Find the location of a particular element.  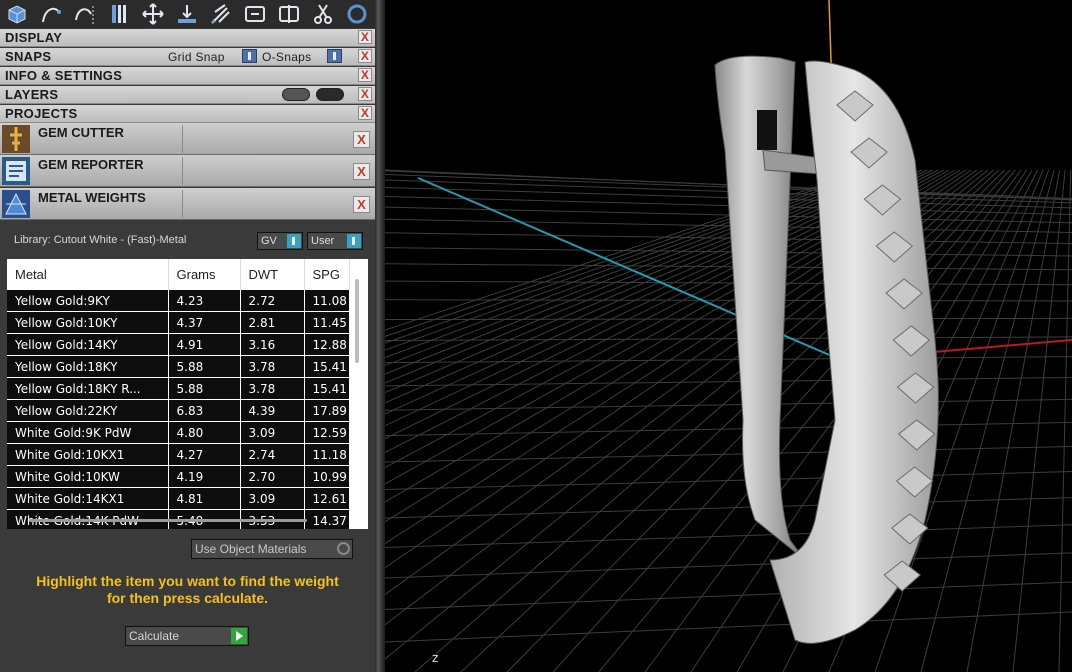

table-row: Yellow Gold:9KY 4.23 2.72 11.08 is located at coordinates (178, 301).